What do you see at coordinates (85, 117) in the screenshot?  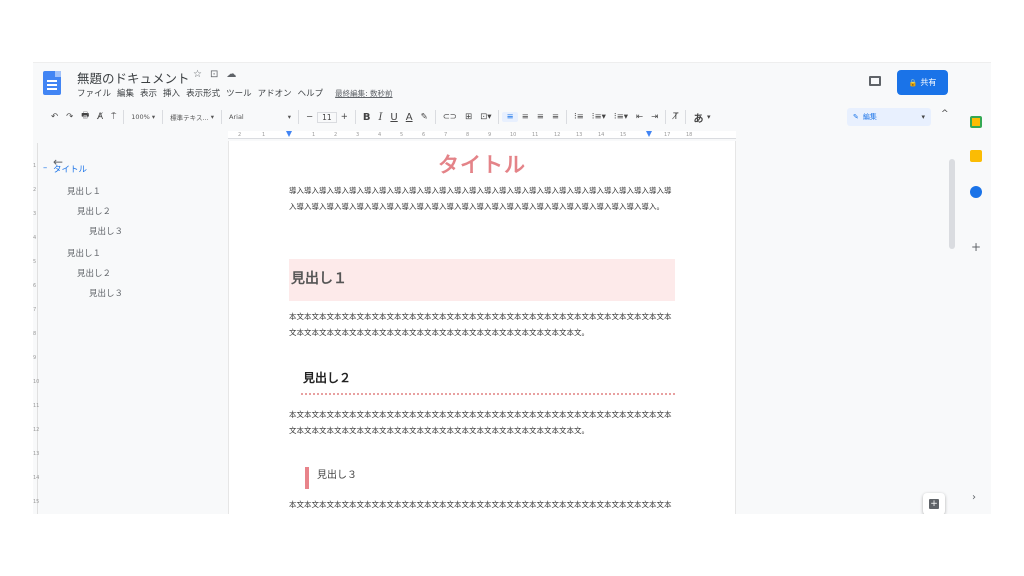 I see `print-icon: 🖶` at bounding box center [85, 117].